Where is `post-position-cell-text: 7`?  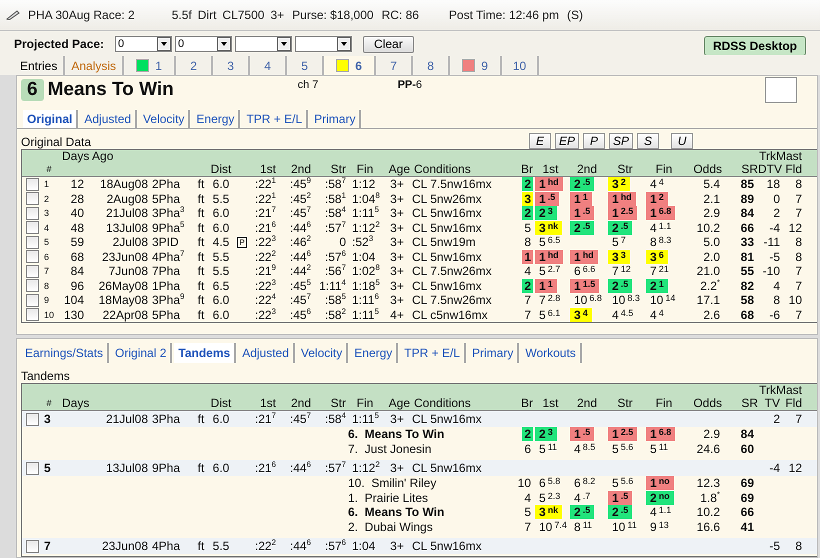
post-position-cell-text: 7 is located at coordinates (527, 527).